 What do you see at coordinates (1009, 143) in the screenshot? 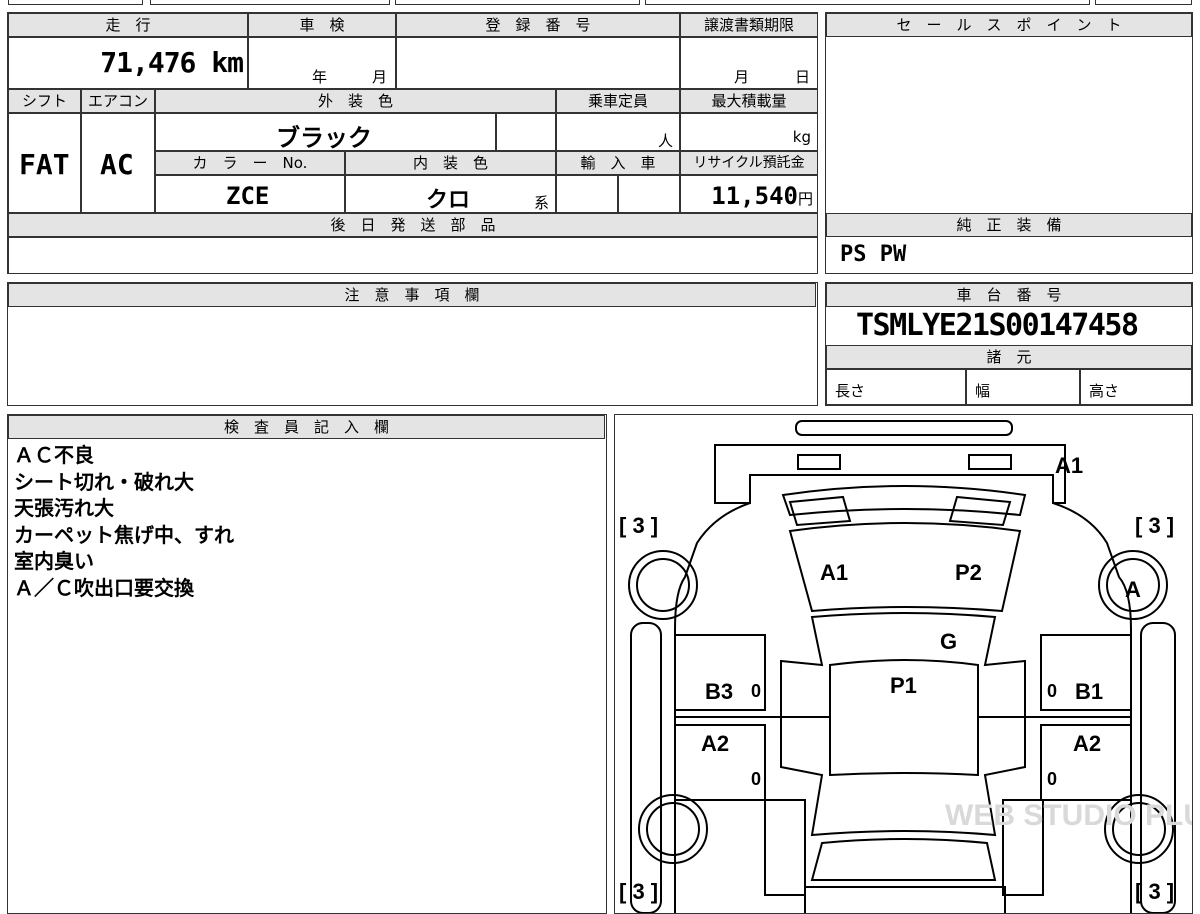
I see `sales-point-box: セ ー ル ス ポ イ ン ト 純 正 装 備 PS PW` at bounding box center [1009, 143].